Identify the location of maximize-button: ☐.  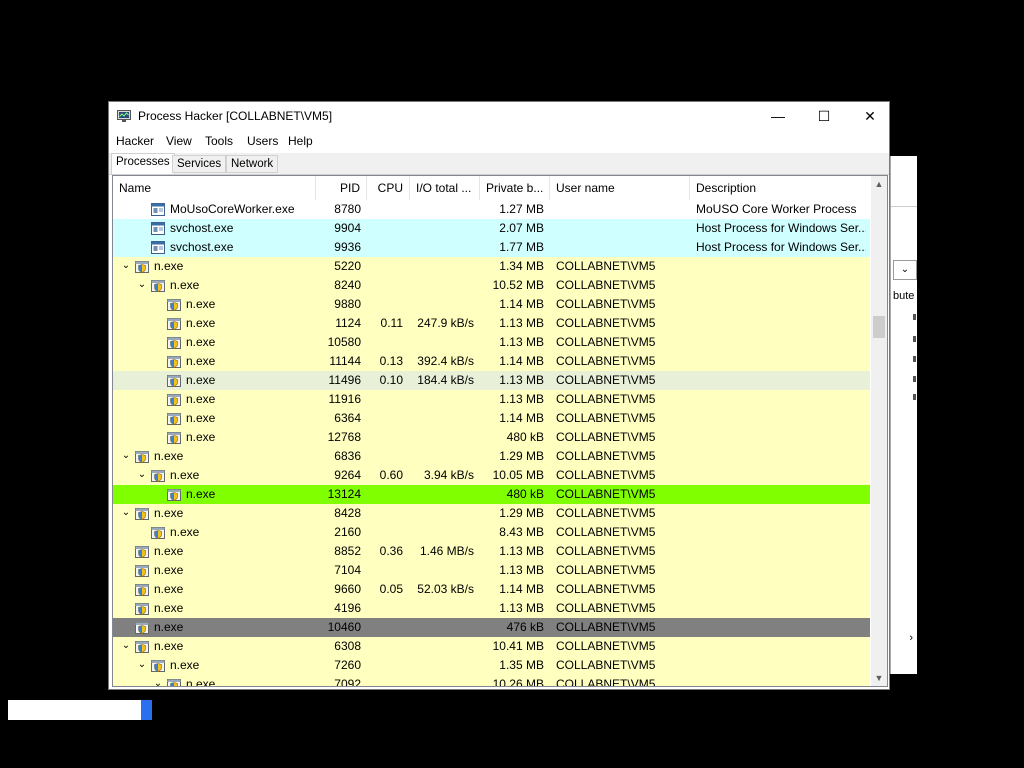
(824, 116).